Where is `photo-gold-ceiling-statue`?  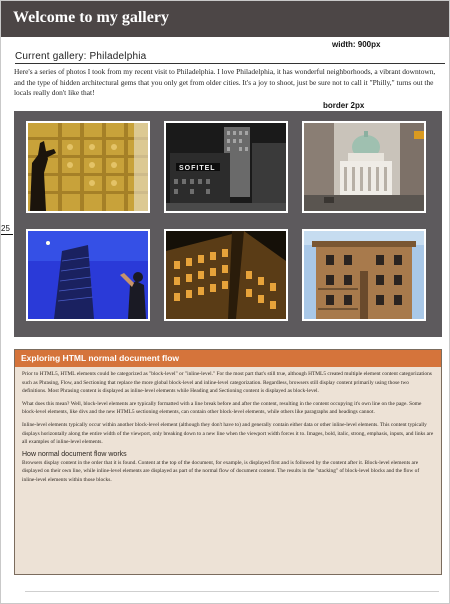 photo-gold-ceiling-statue is located at coordinates (88, 167).